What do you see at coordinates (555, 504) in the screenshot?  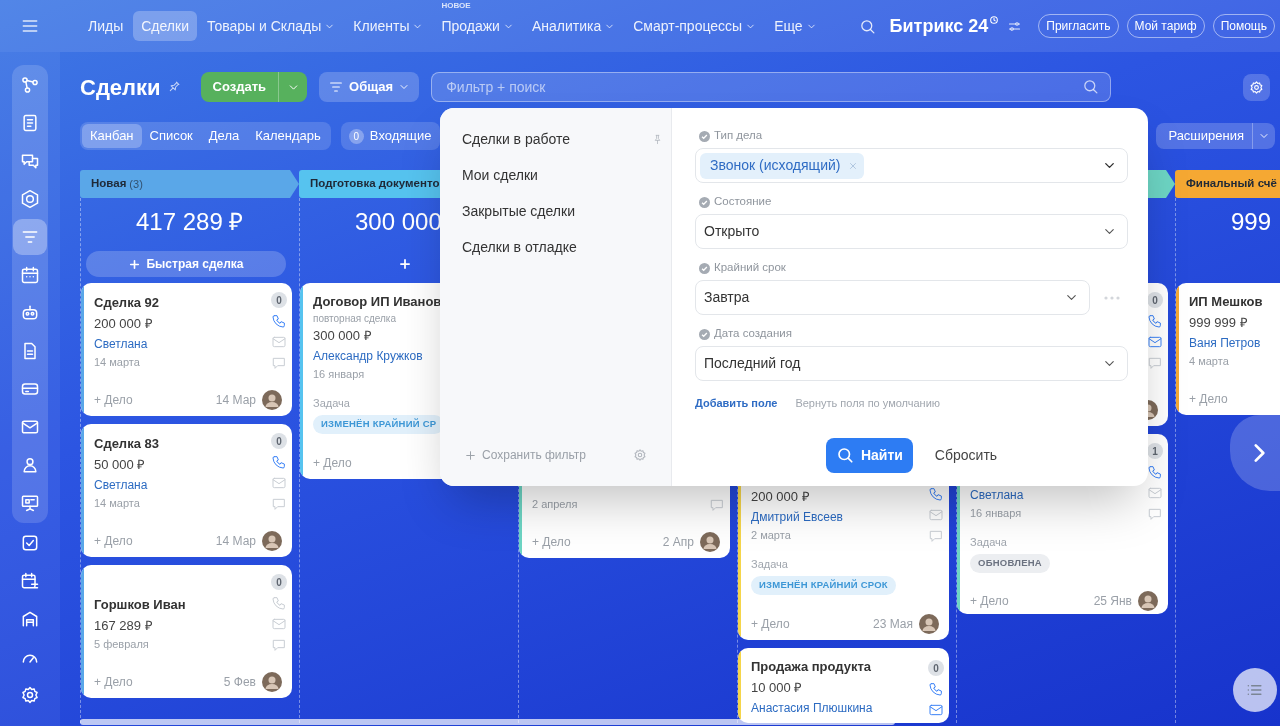 I see `deal-date: 2 апреля` at bounding box center [555, 504].